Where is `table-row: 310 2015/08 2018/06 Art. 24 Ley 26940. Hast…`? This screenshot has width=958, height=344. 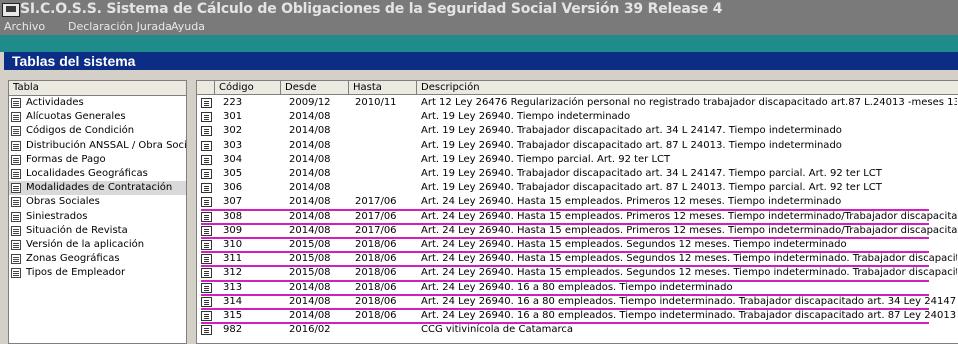
table-row: 310 2015/08 2018/06 Art. 24 Ley 26940. Hast… is located at coordinates (577, 246).